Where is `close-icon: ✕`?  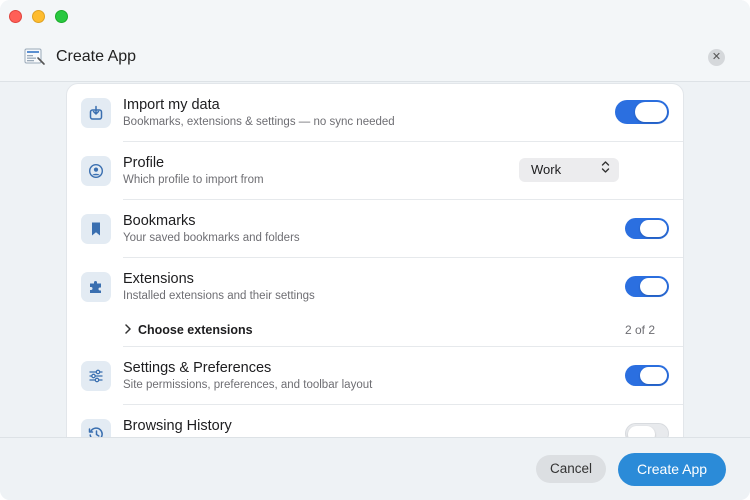
close-icon: ✕ is located at coordinates (716, 57).